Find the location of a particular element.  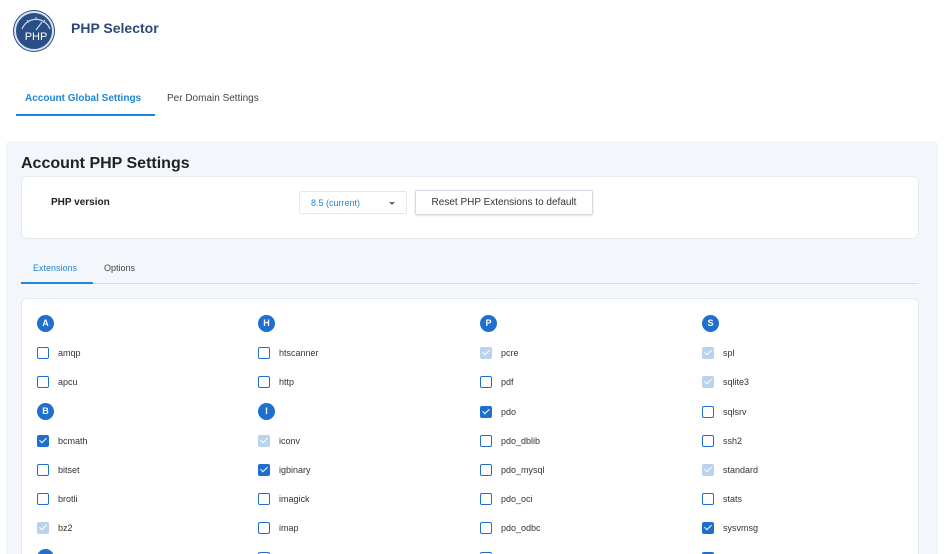

extension-item: sqlsrv is located at coordinates (724, 412).